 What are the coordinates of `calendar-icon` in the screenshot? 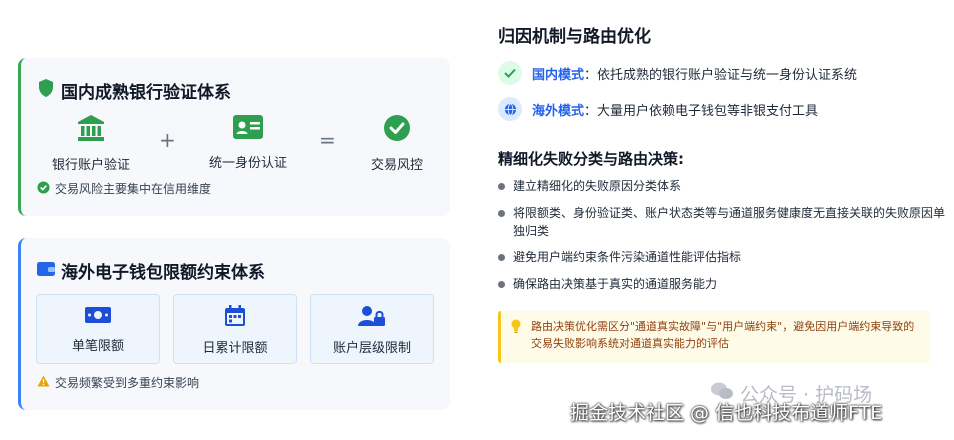 It's located at (235, 318).